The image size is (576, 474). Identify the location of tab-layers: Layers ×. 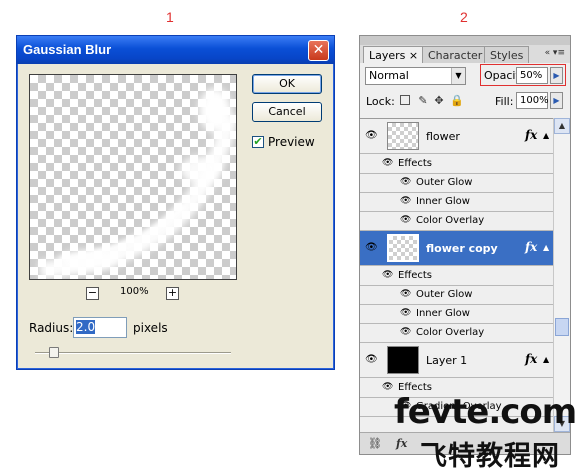
(394, 55).